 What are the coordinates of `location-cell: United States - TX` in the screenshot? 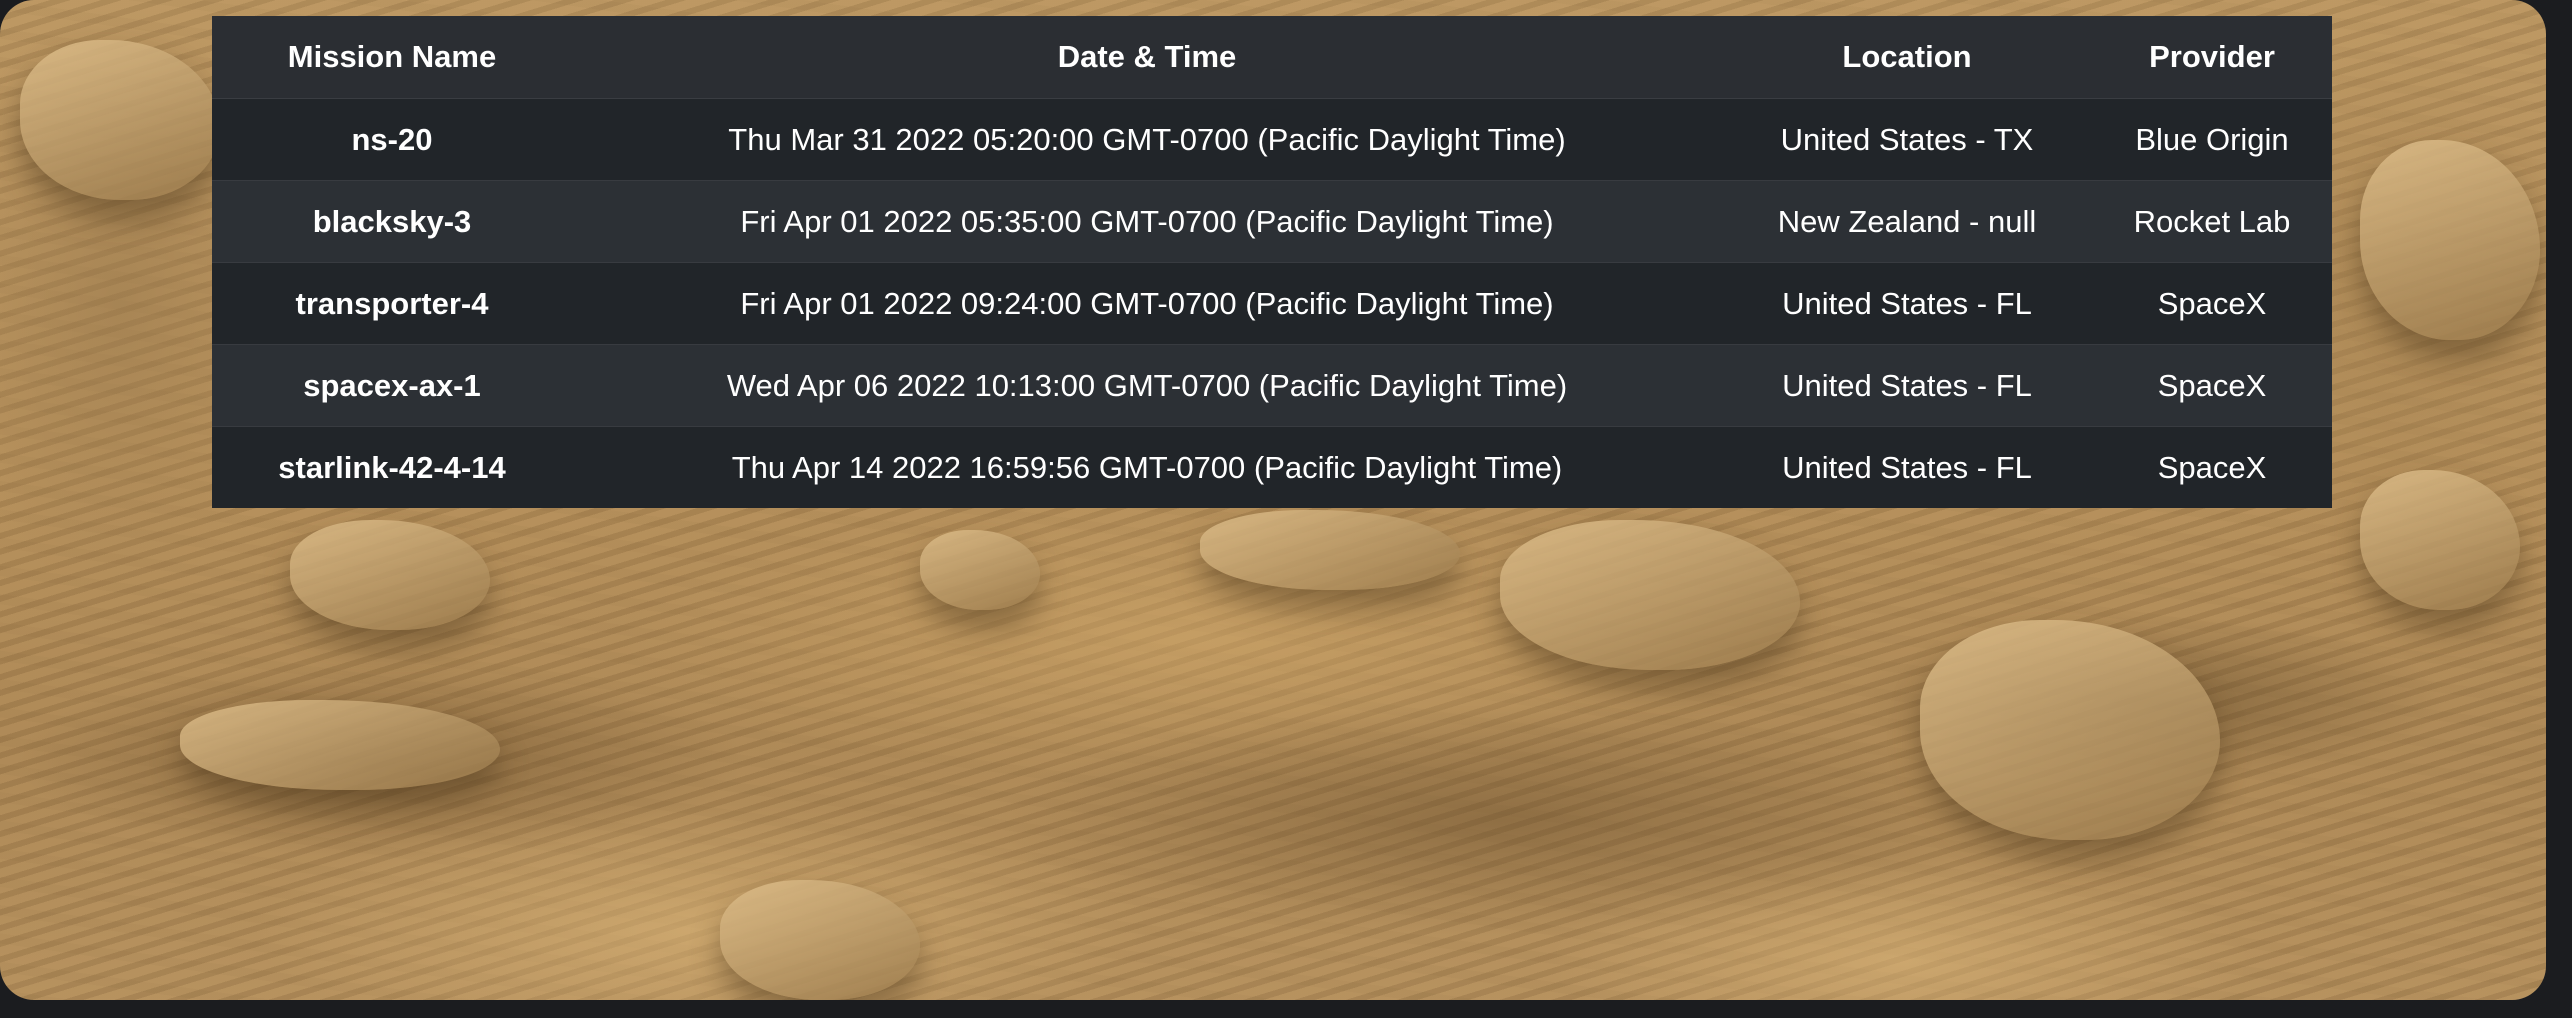 It's located at (1907, 139).